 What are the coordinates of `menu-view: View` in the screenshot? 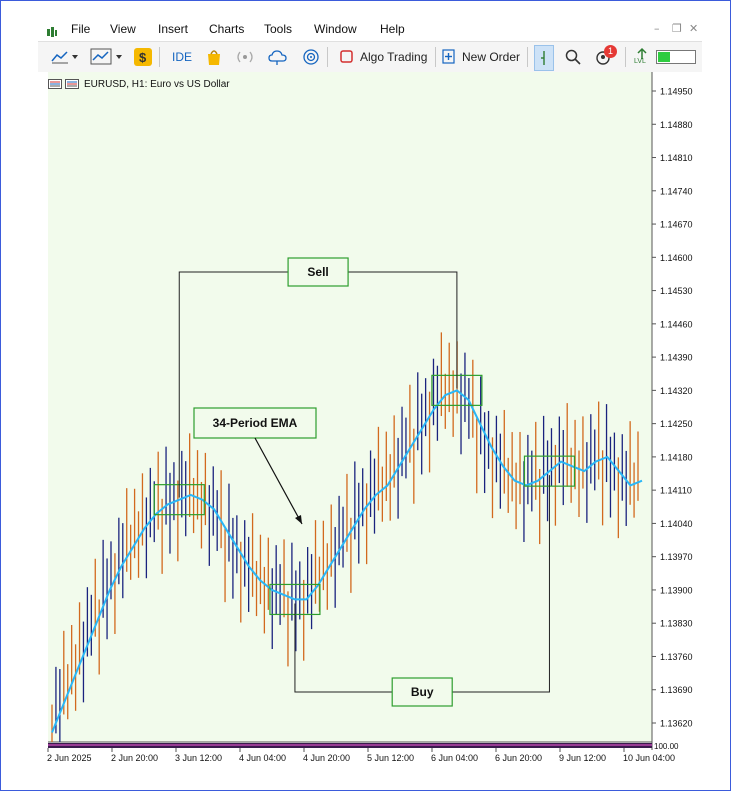 It's located at (123, 29).